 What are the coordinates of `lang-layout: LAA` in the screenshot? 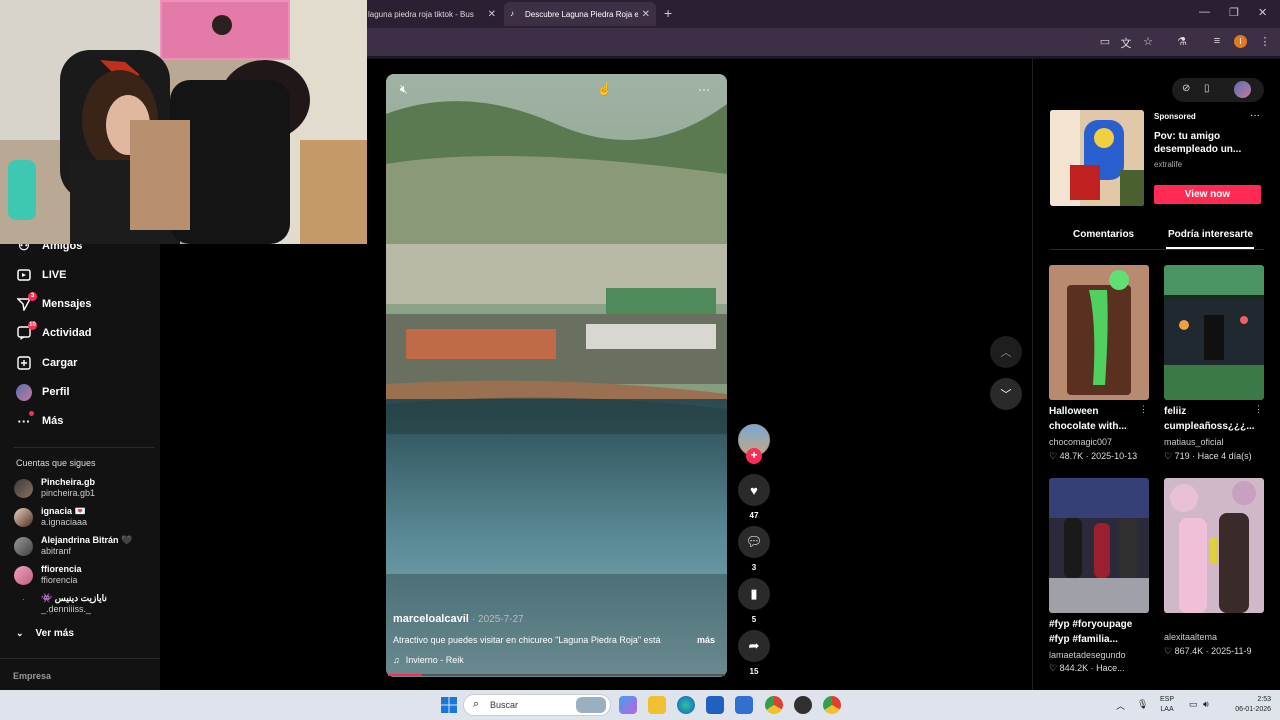 It's located at (1167, 709).